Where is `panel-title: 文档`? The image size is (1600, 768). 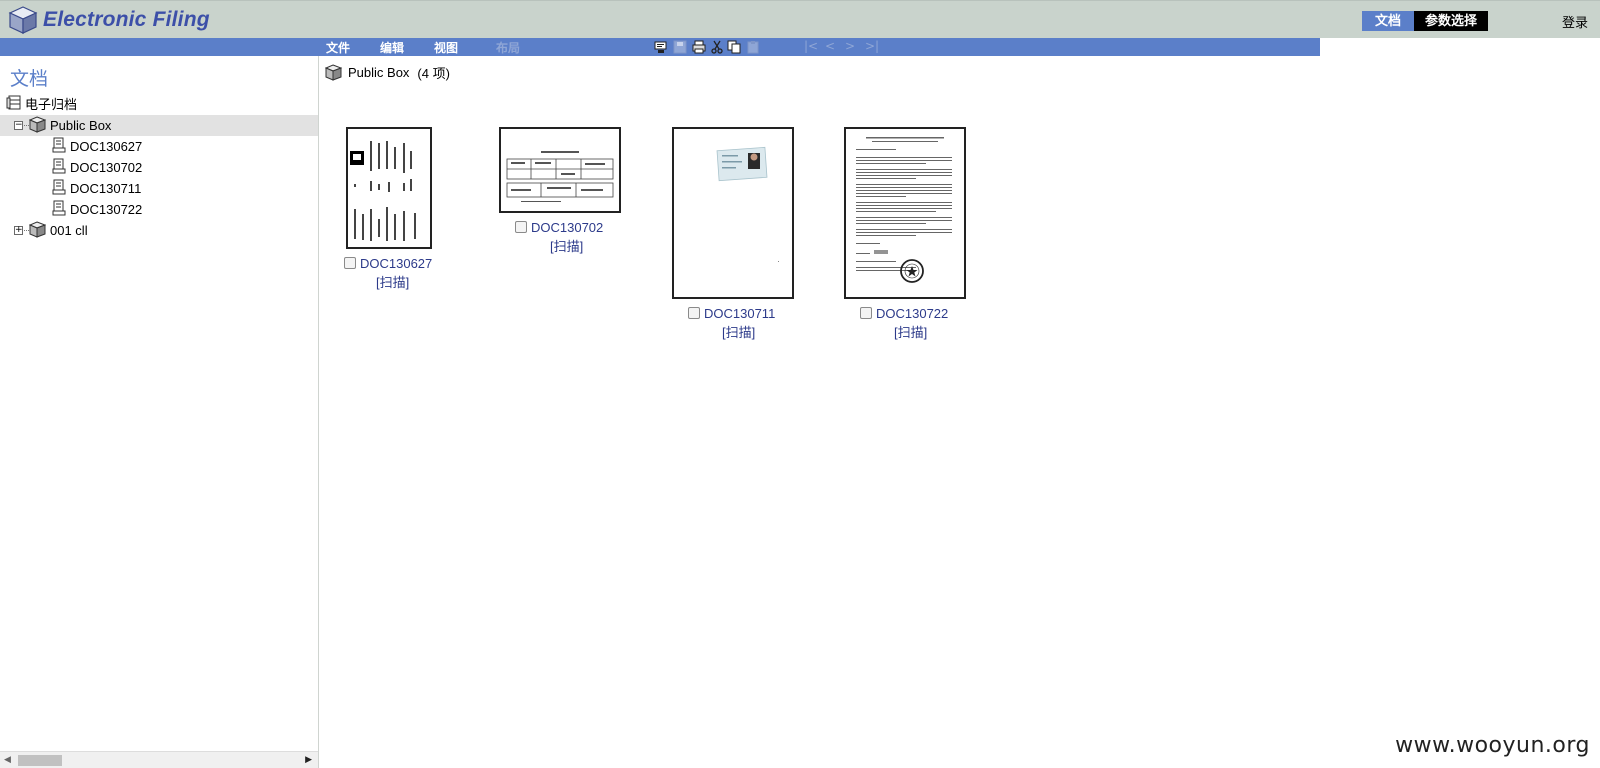 panel-title: 文档 is located at coordinates (29, 79).